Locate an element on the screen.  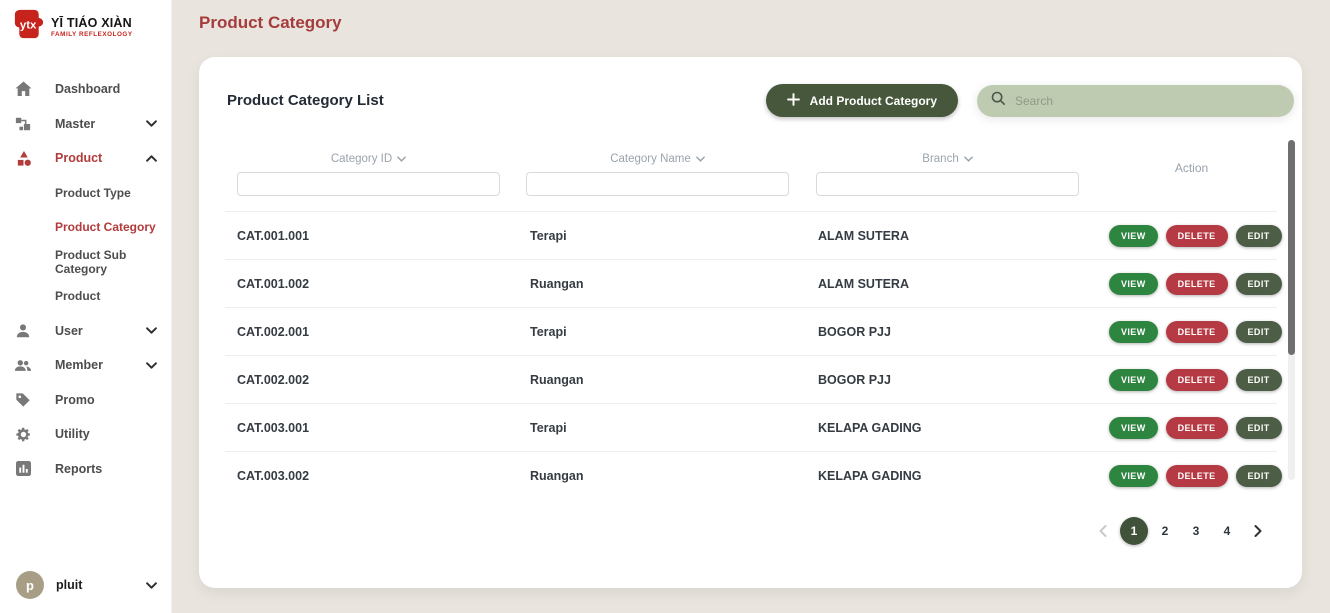
sidebar-item-product-type: Product Type is located at coordinates (85, 193).